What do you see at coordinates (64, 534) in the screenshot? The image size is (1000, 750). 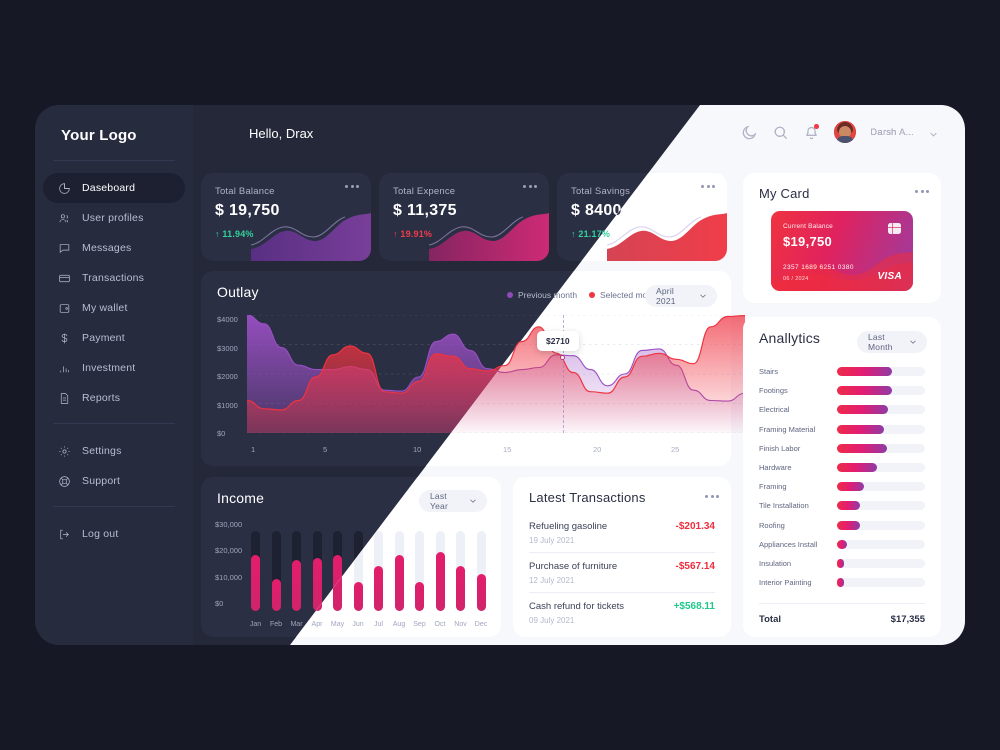 I see `logout-icon` at bounding box center [64, 534].